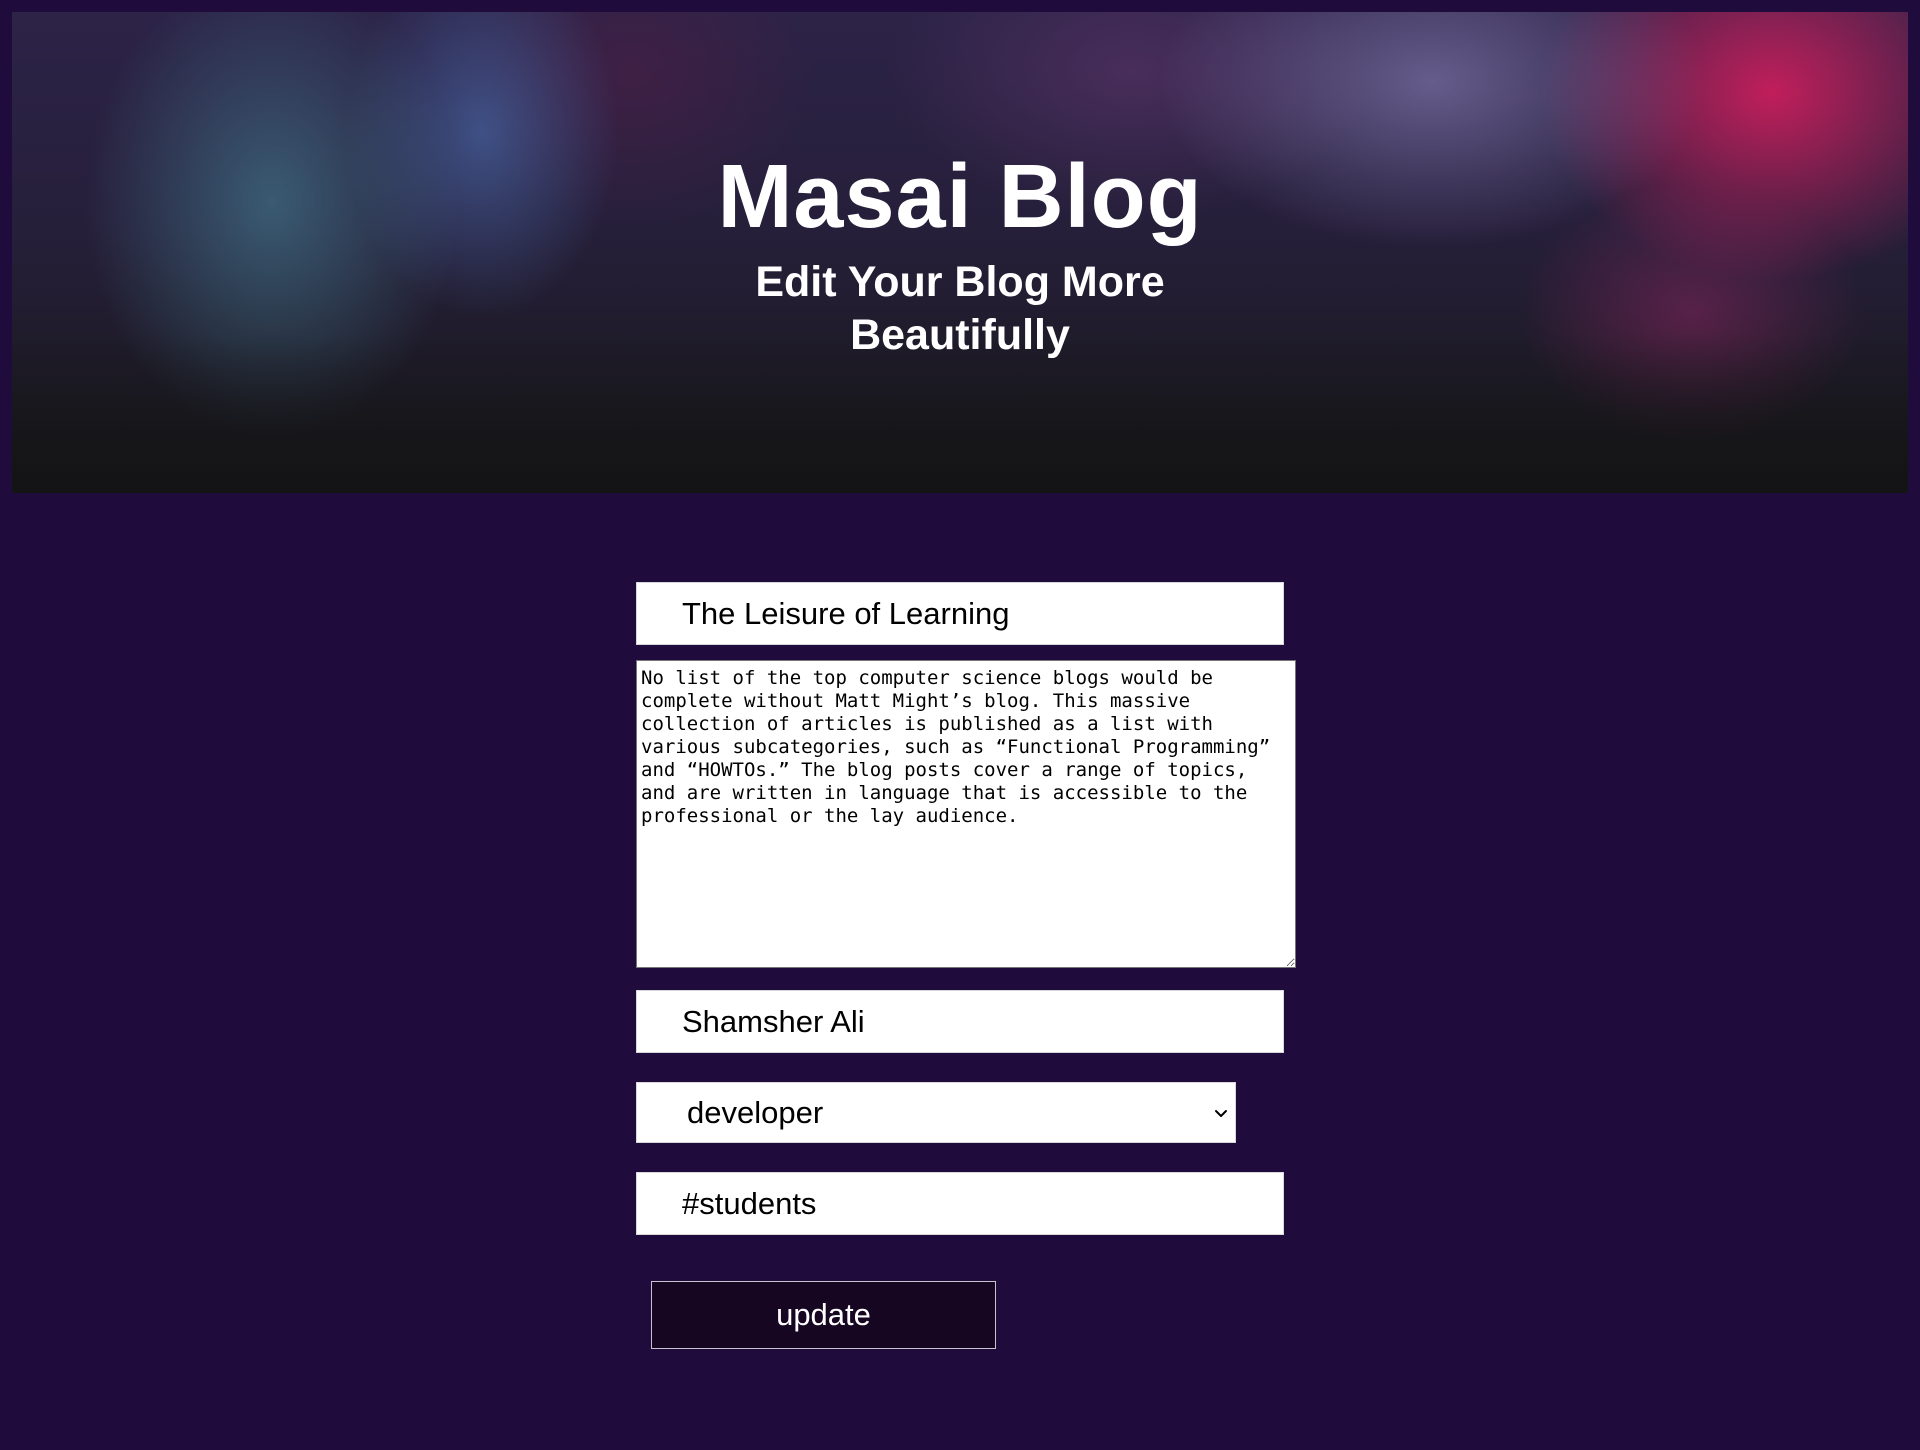 The width and height of the screenshot is (1920, 1450). What do you see at coordinates (960, 308) in the screenshot?
I see `site-subtitle: Edit Your Blog More Beautifully` at bounding box center [960, 308].